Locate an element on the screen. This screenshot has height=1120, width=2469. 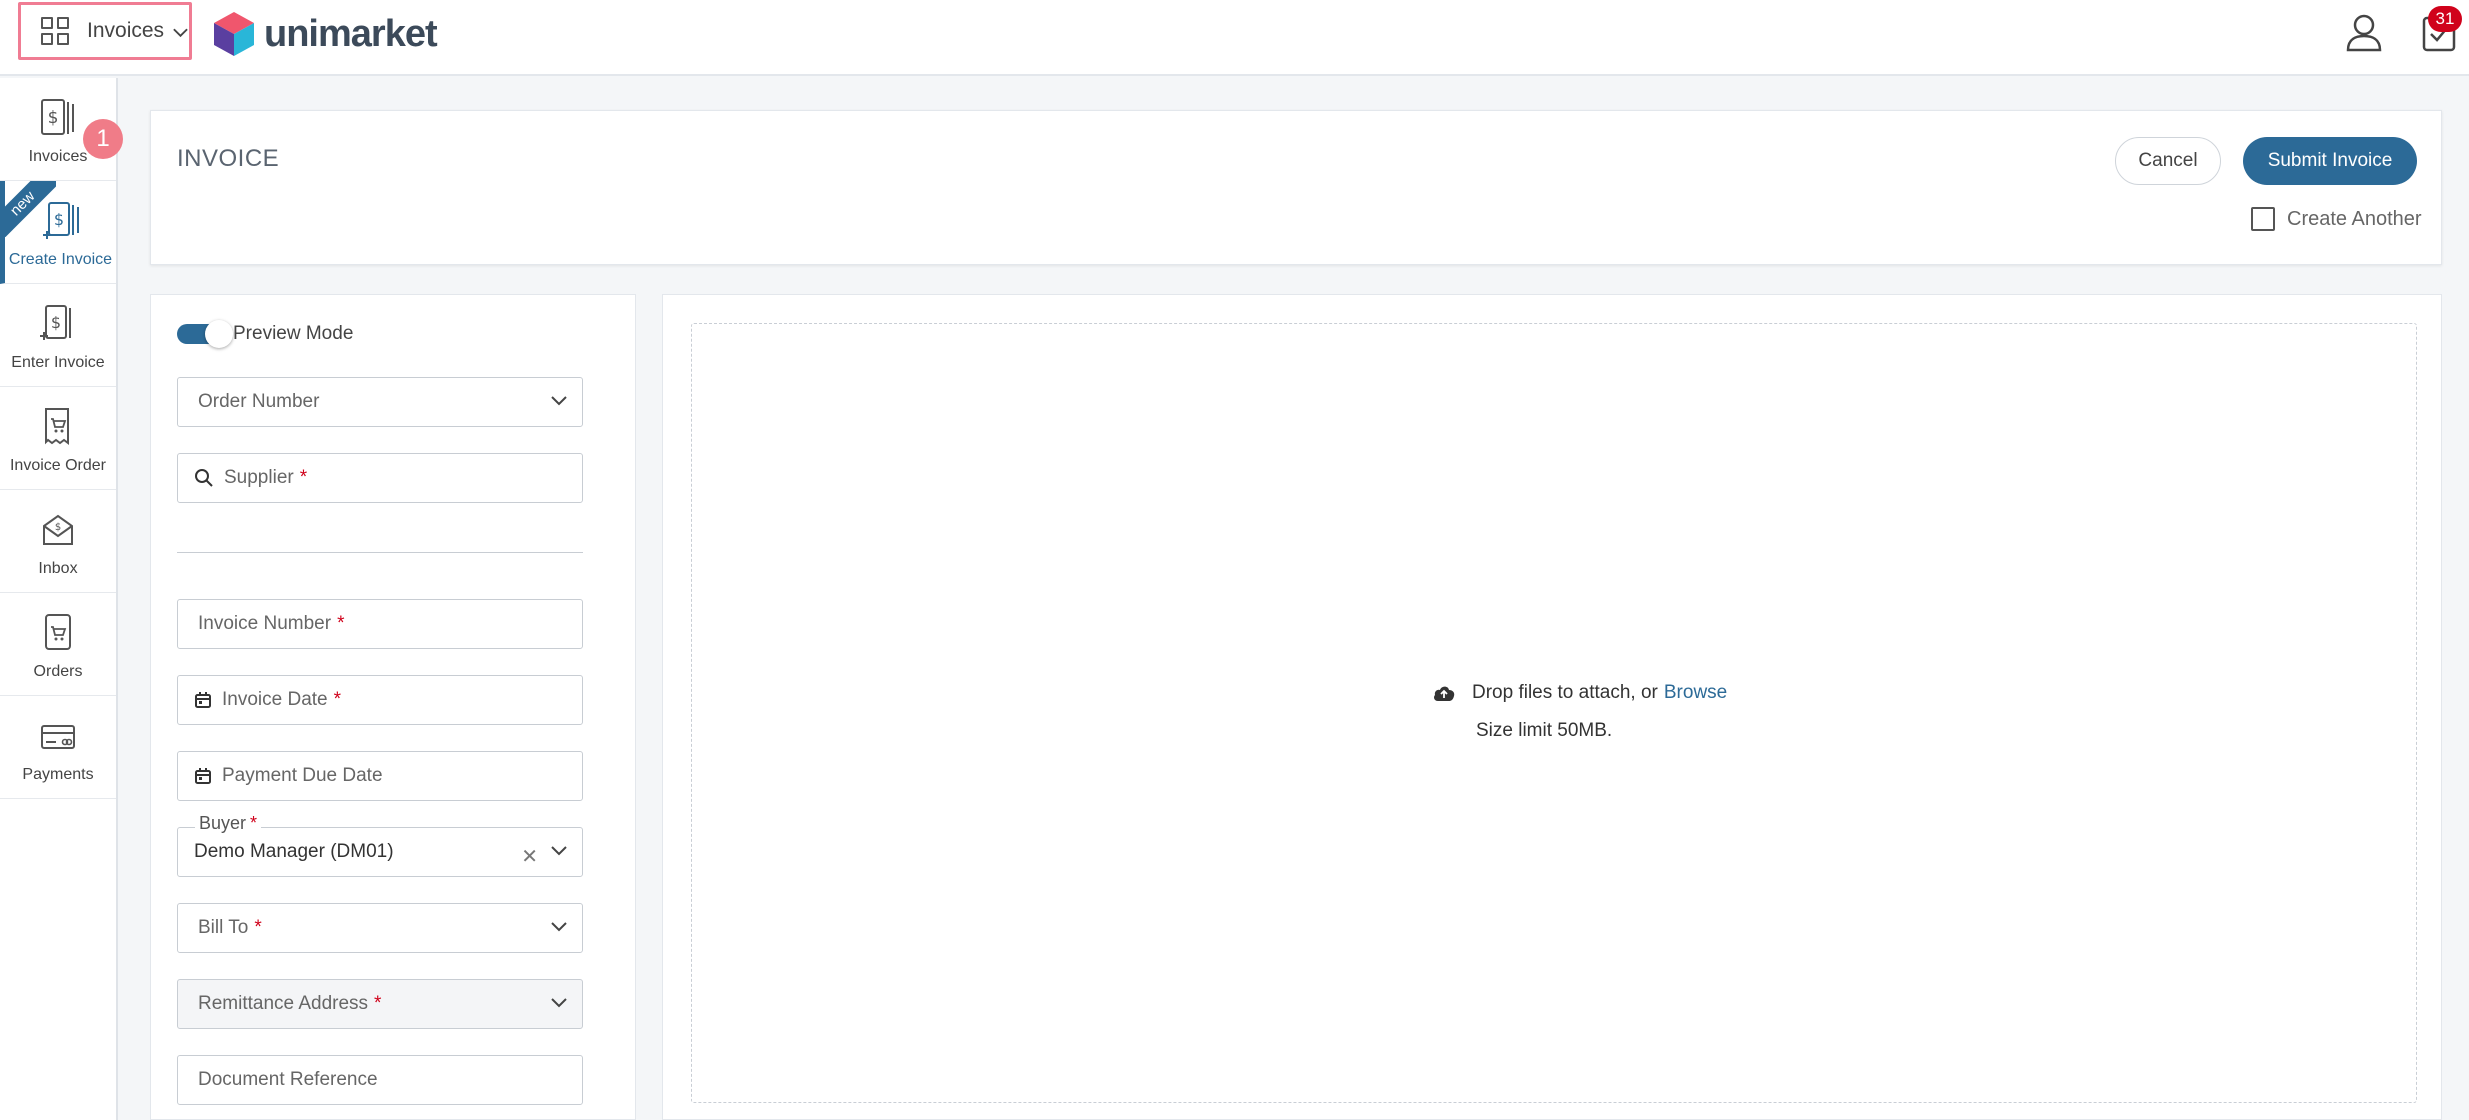
sidebar-item-label: Create Invoice is located at coordinates (60, 259).